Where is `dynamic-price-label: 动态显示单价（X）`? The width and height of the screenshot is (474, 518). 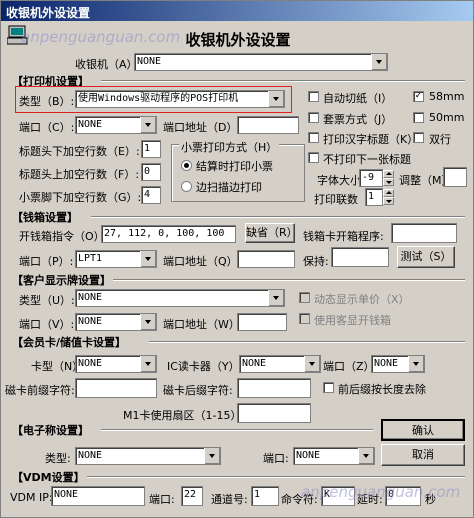 dynamic-price-label: 动态显示单价（X） is located at coordinates (362, 299).